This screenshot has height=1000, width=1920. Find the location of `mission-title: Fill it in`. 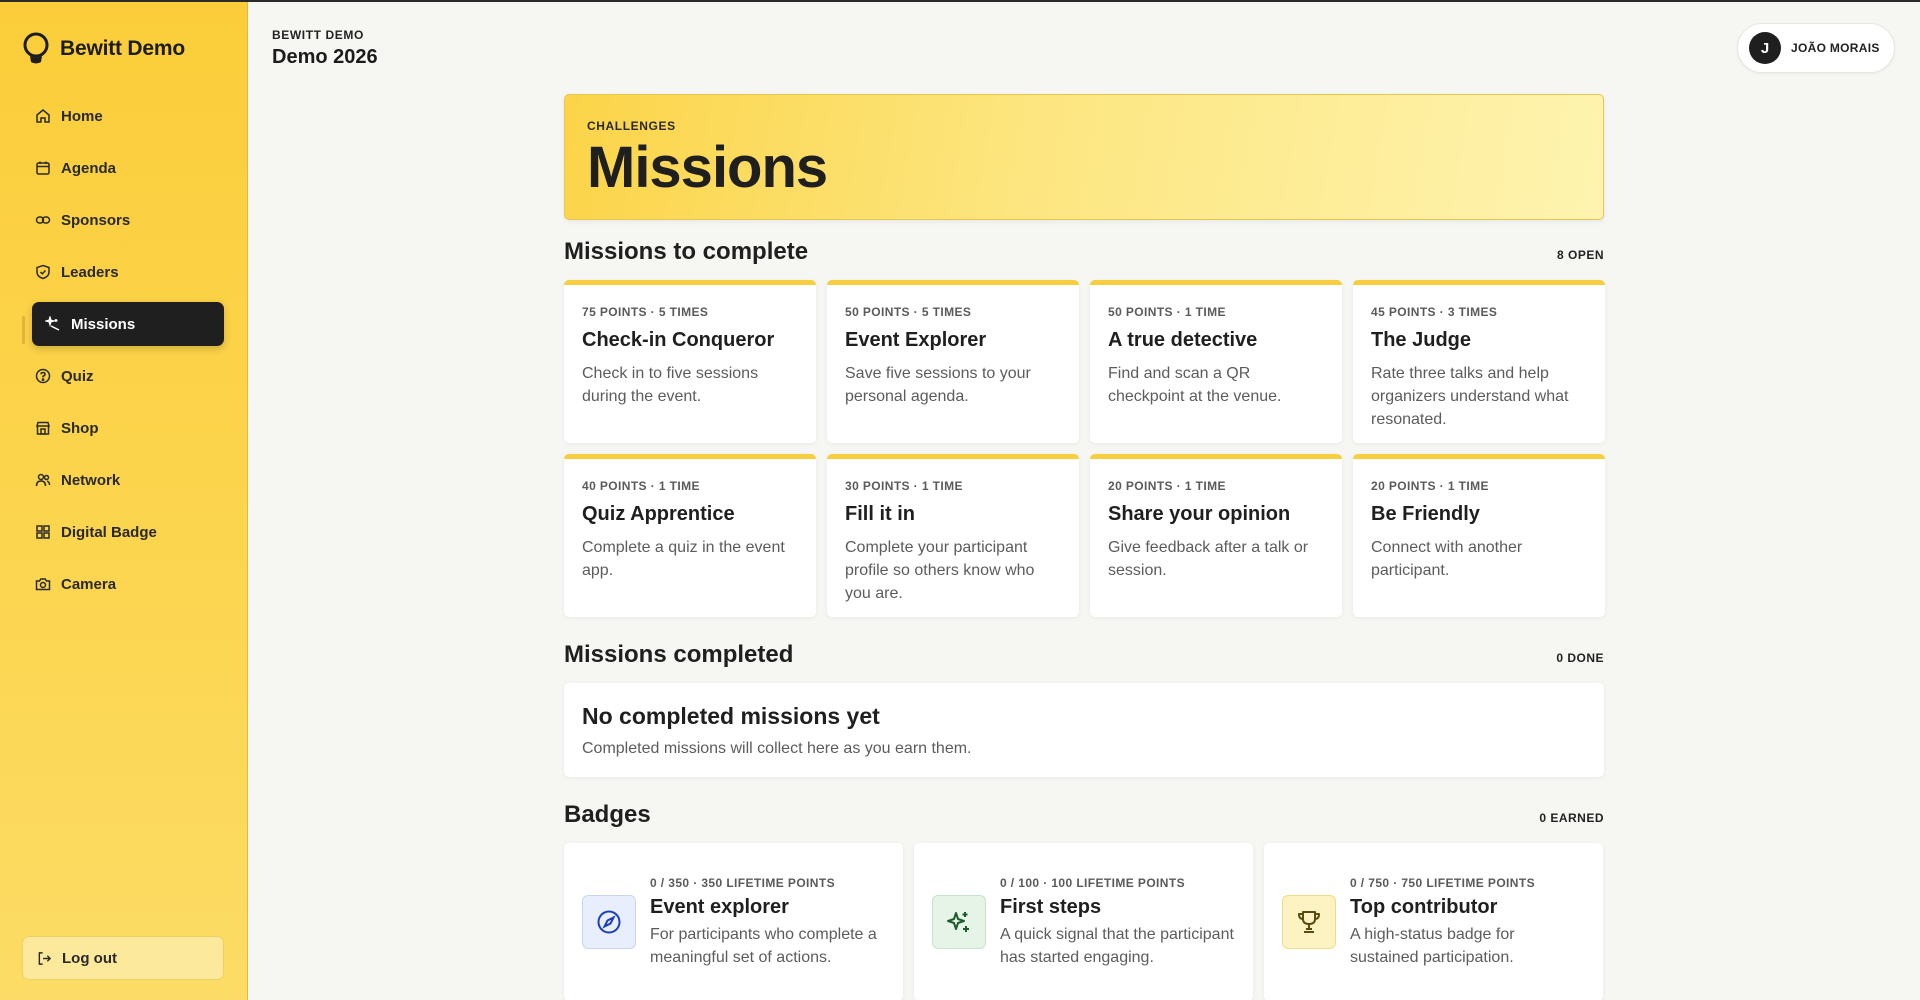

mission-title: Fill it in is located at coordinates (880, 514).